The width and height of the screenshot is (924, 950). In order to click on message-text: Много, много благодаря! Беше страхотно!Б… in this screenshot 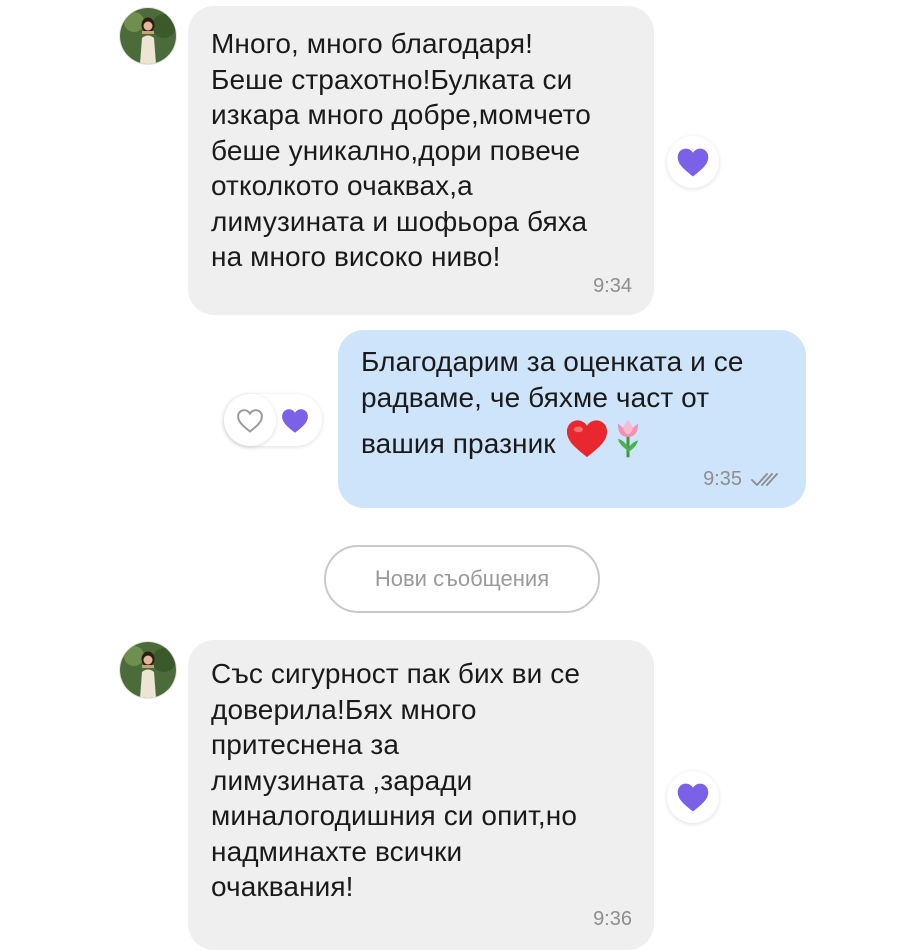, I will do `click(401, 150)`.